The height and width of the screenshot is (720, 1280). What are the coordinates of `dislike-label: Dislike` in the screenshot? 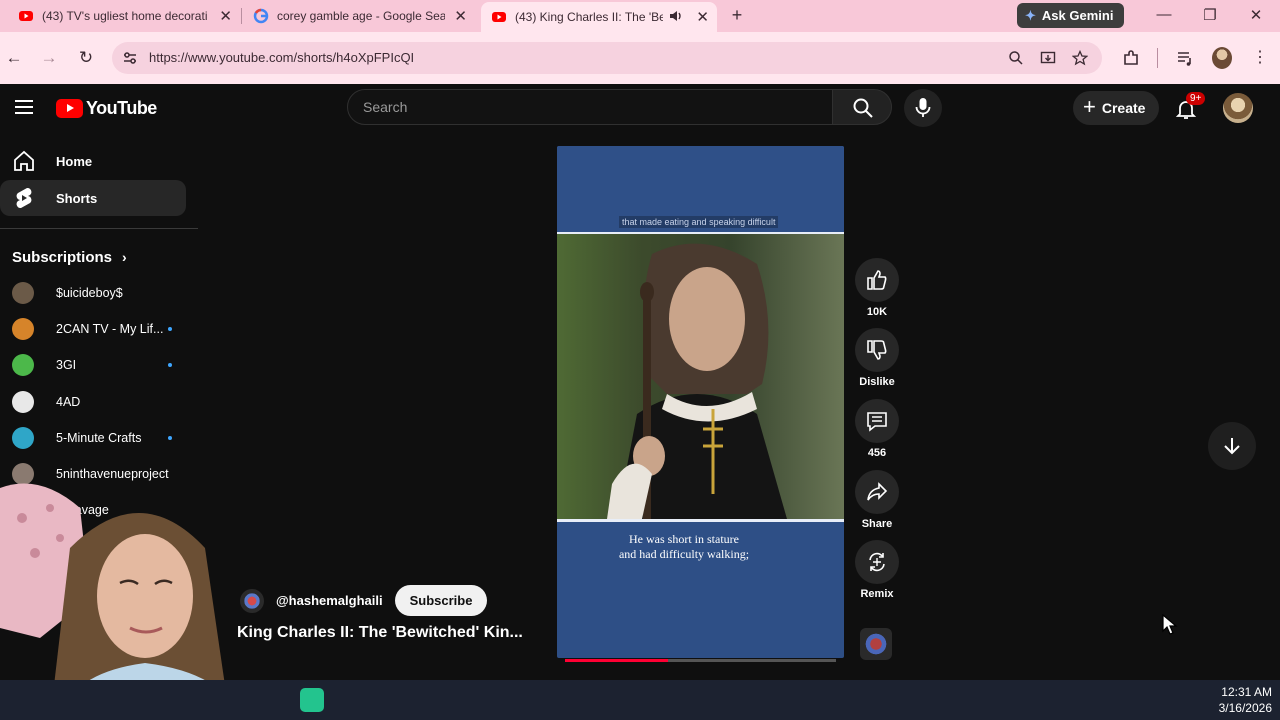 It's located at (877, 382).